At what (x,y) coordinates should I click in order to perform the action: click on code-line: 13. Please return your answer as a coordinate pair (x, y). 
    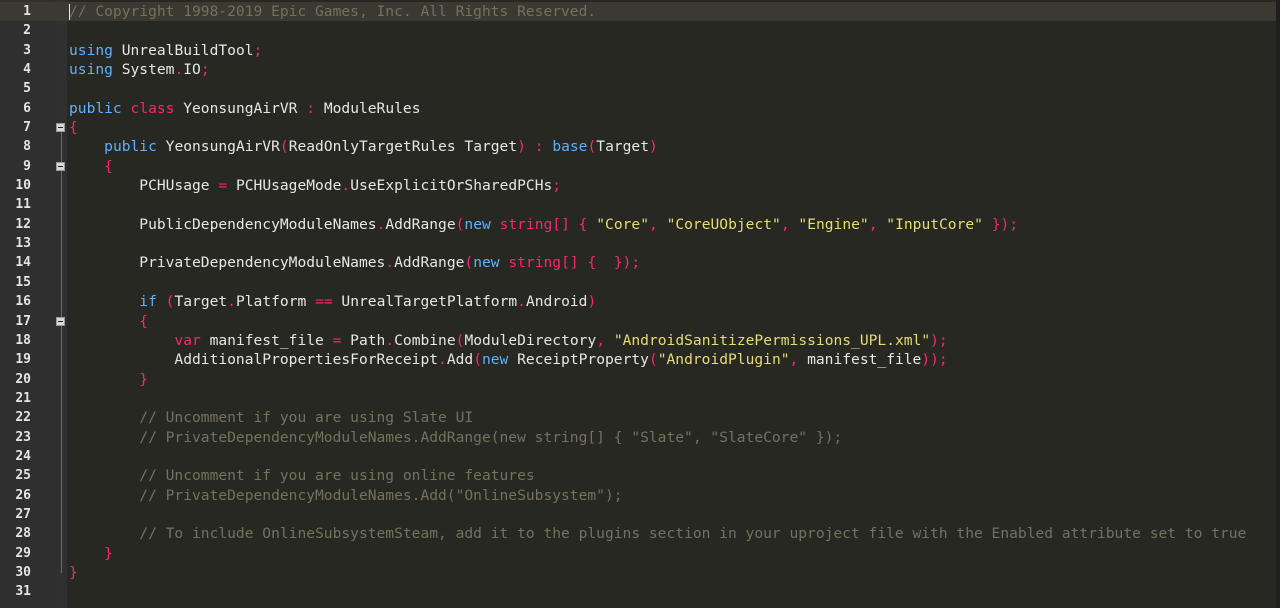
    Looking at the image, I should click on (640, 243).